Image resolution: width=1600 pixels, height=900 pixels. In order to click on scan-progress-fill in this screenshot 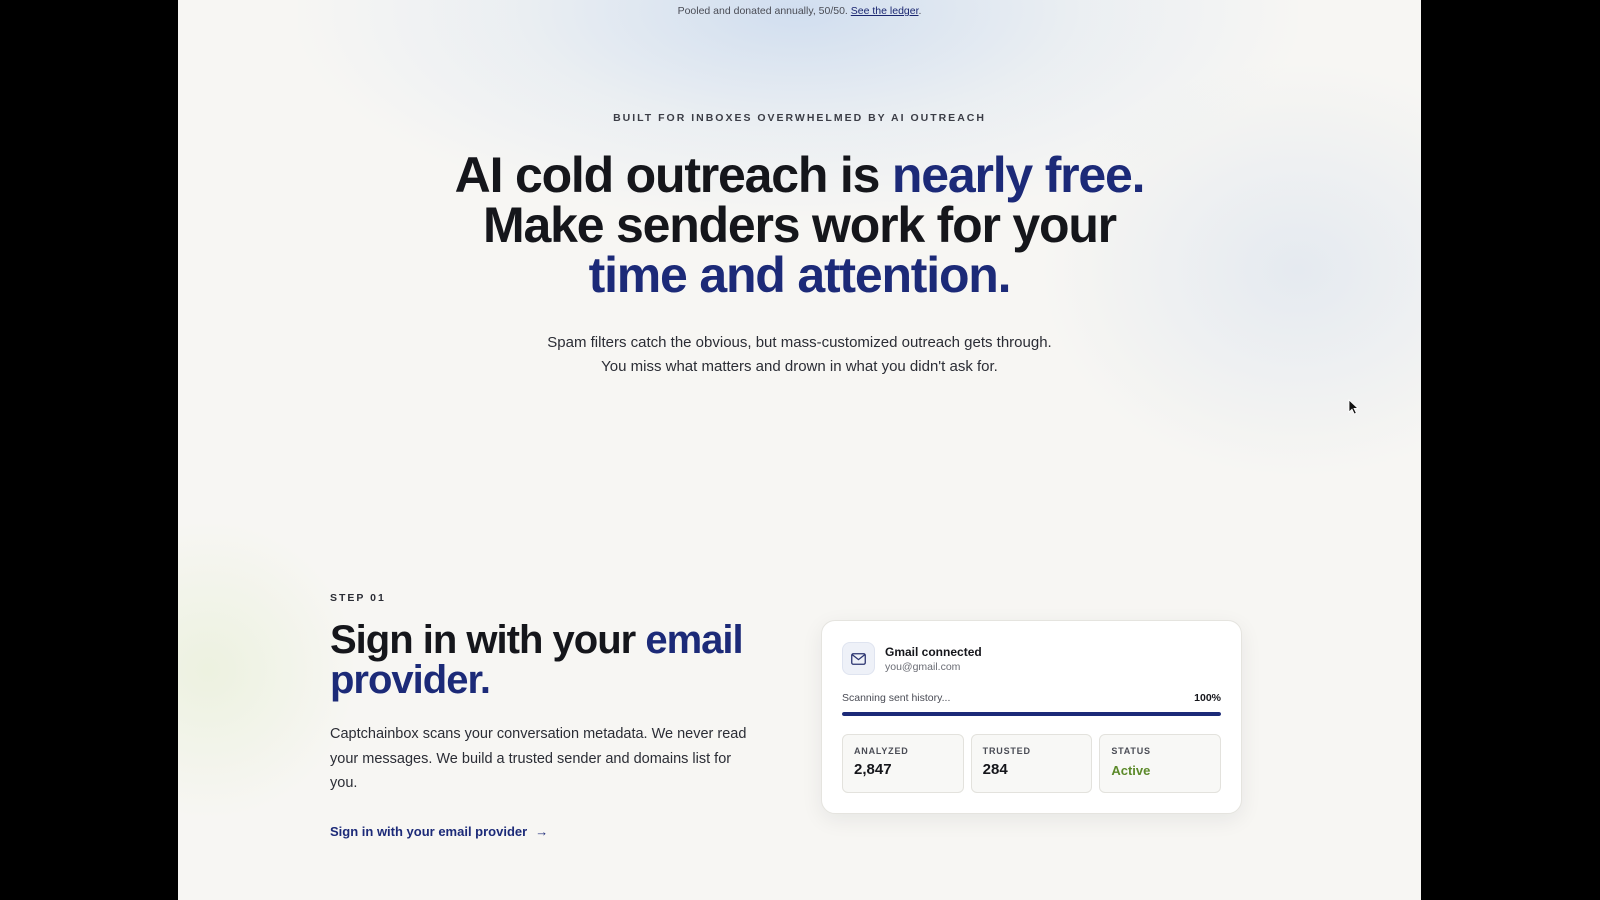, I will do `click(1031, 714)`.